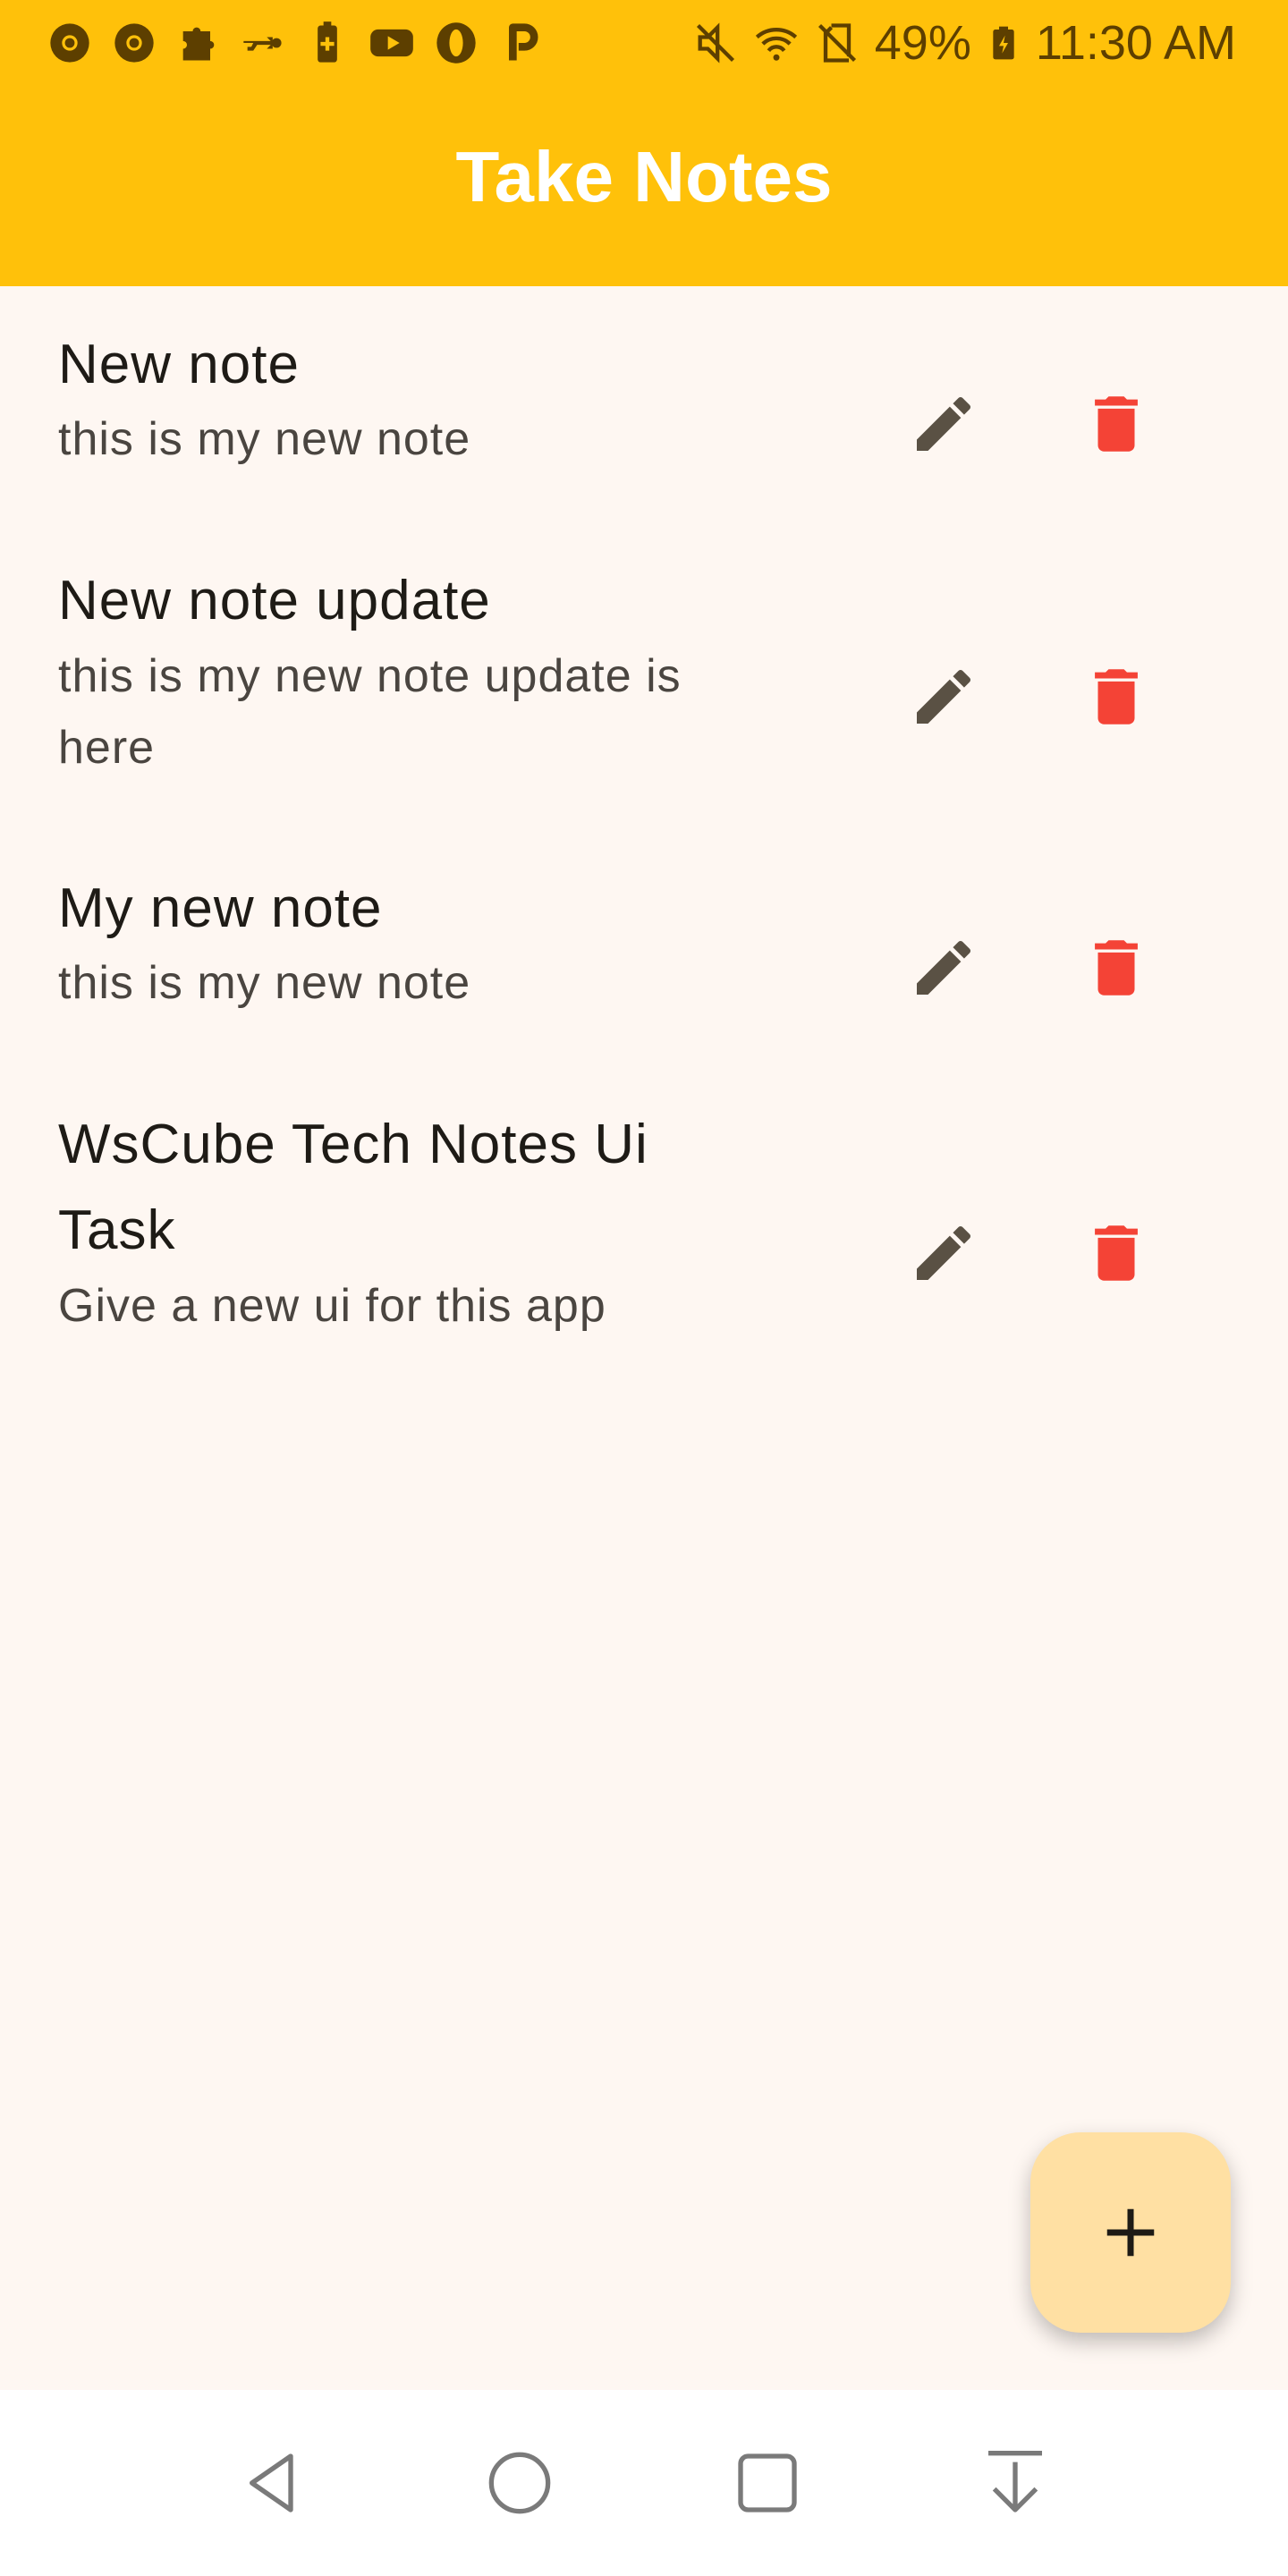  Describe the element at coordinates (370, 712) in the screenshot. I see `note-description: this is my new note update is here` at that location.